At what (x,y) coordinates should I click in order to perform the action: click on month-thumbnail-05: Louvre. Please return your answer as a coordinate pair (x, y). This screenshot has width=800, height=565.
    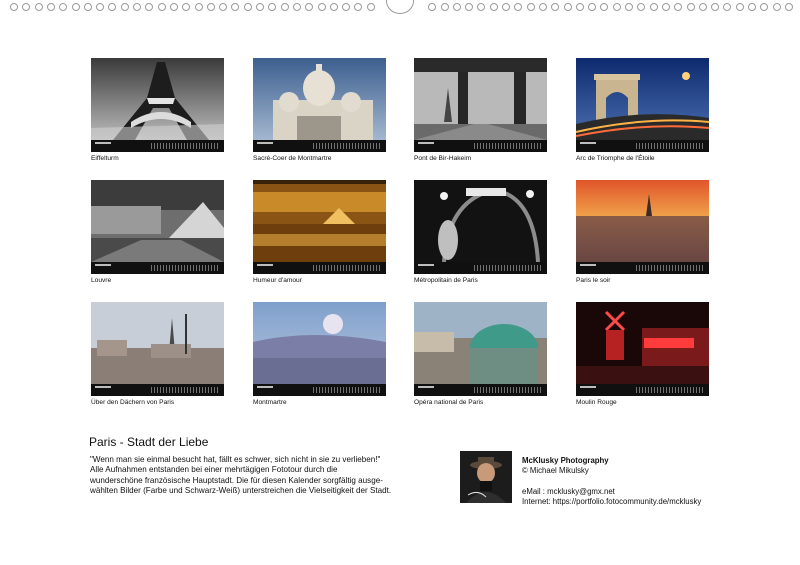
    Looking at the image, I should click on (157, 232).